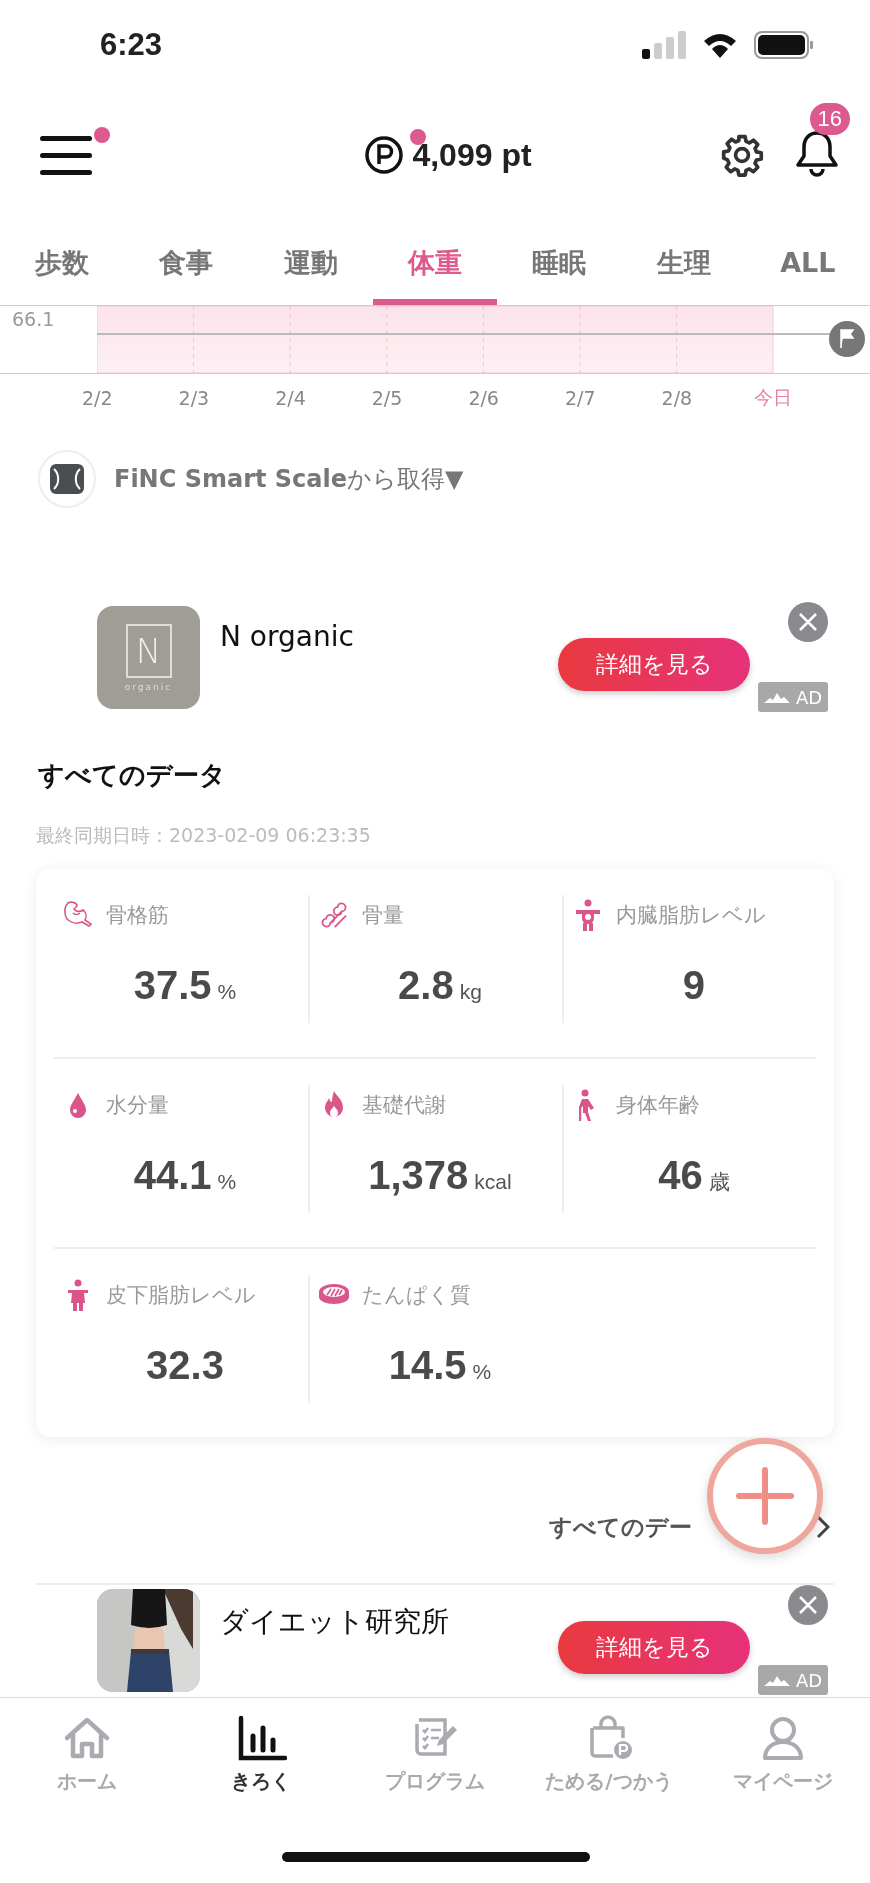  Describe the element at coordinates (677, 398) in the screenshot. I see `date-label: 2/8` at that location.